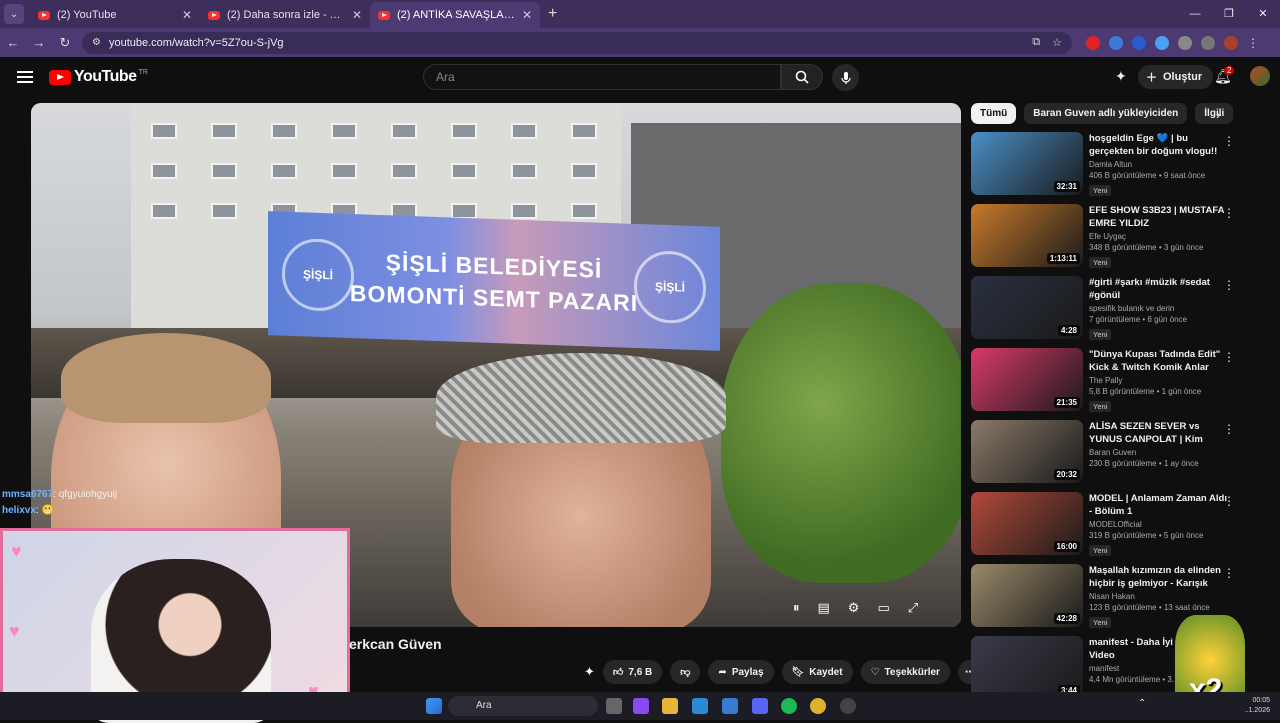 The height and width of the screenshot is (723, 1280). What do you see at coordinates (670, 706) in the screenshot?
I see `file-explorer-icon` at bounding box center [670, 706].